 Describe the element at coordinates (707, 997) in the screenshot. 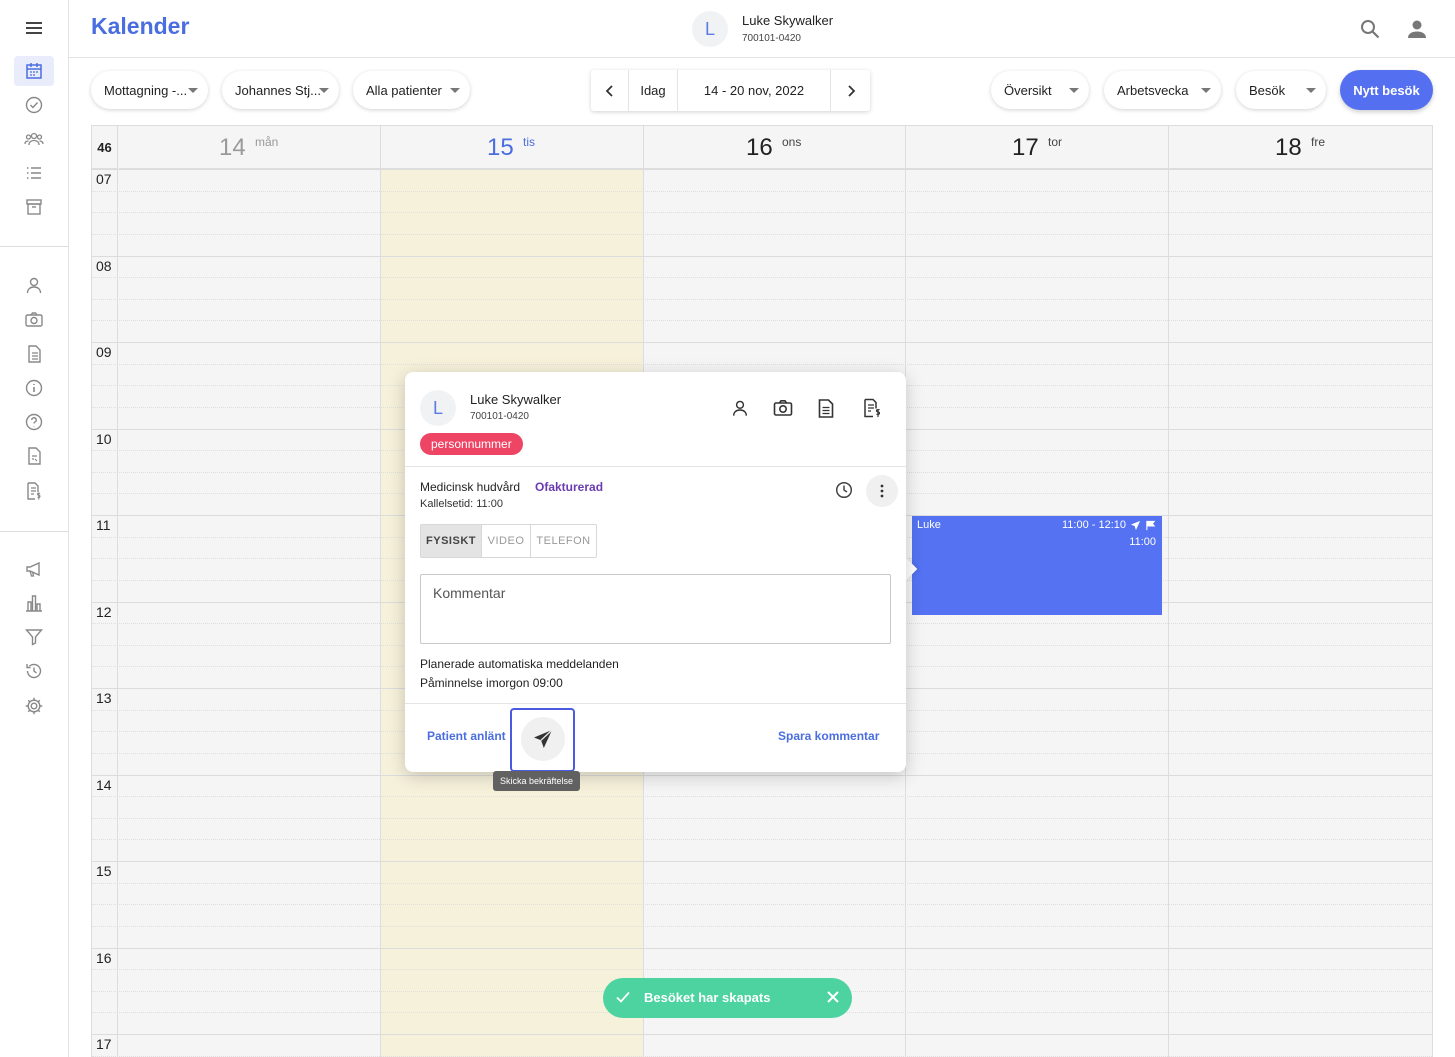

I see `toast-message: Besöket har skapats` at that location.